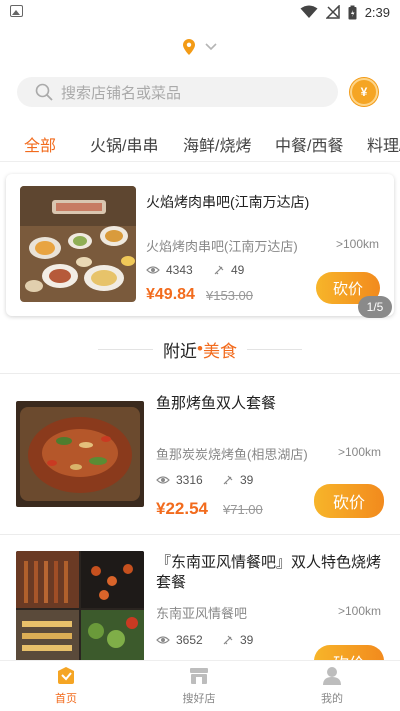 This screenshot has width=400, height=711. I want to click on nav-home-label: 首页, so click(66, 699).